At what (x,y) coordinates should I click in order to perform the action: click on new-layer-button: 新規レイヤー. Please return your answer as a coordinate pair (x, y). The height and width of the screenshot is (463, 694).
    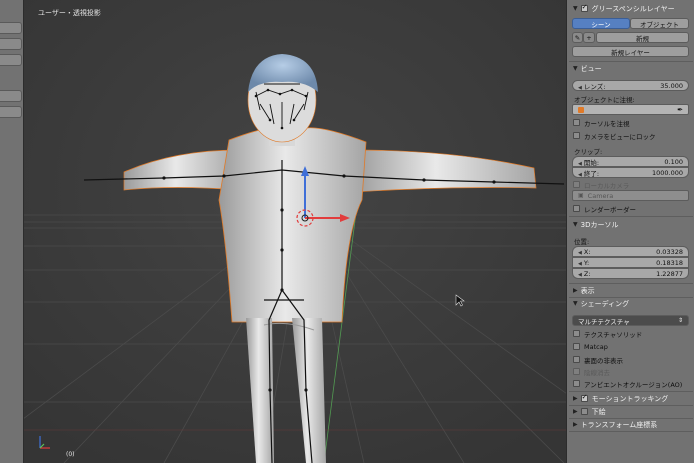
    Looking at the image, I should click on (630, 51).